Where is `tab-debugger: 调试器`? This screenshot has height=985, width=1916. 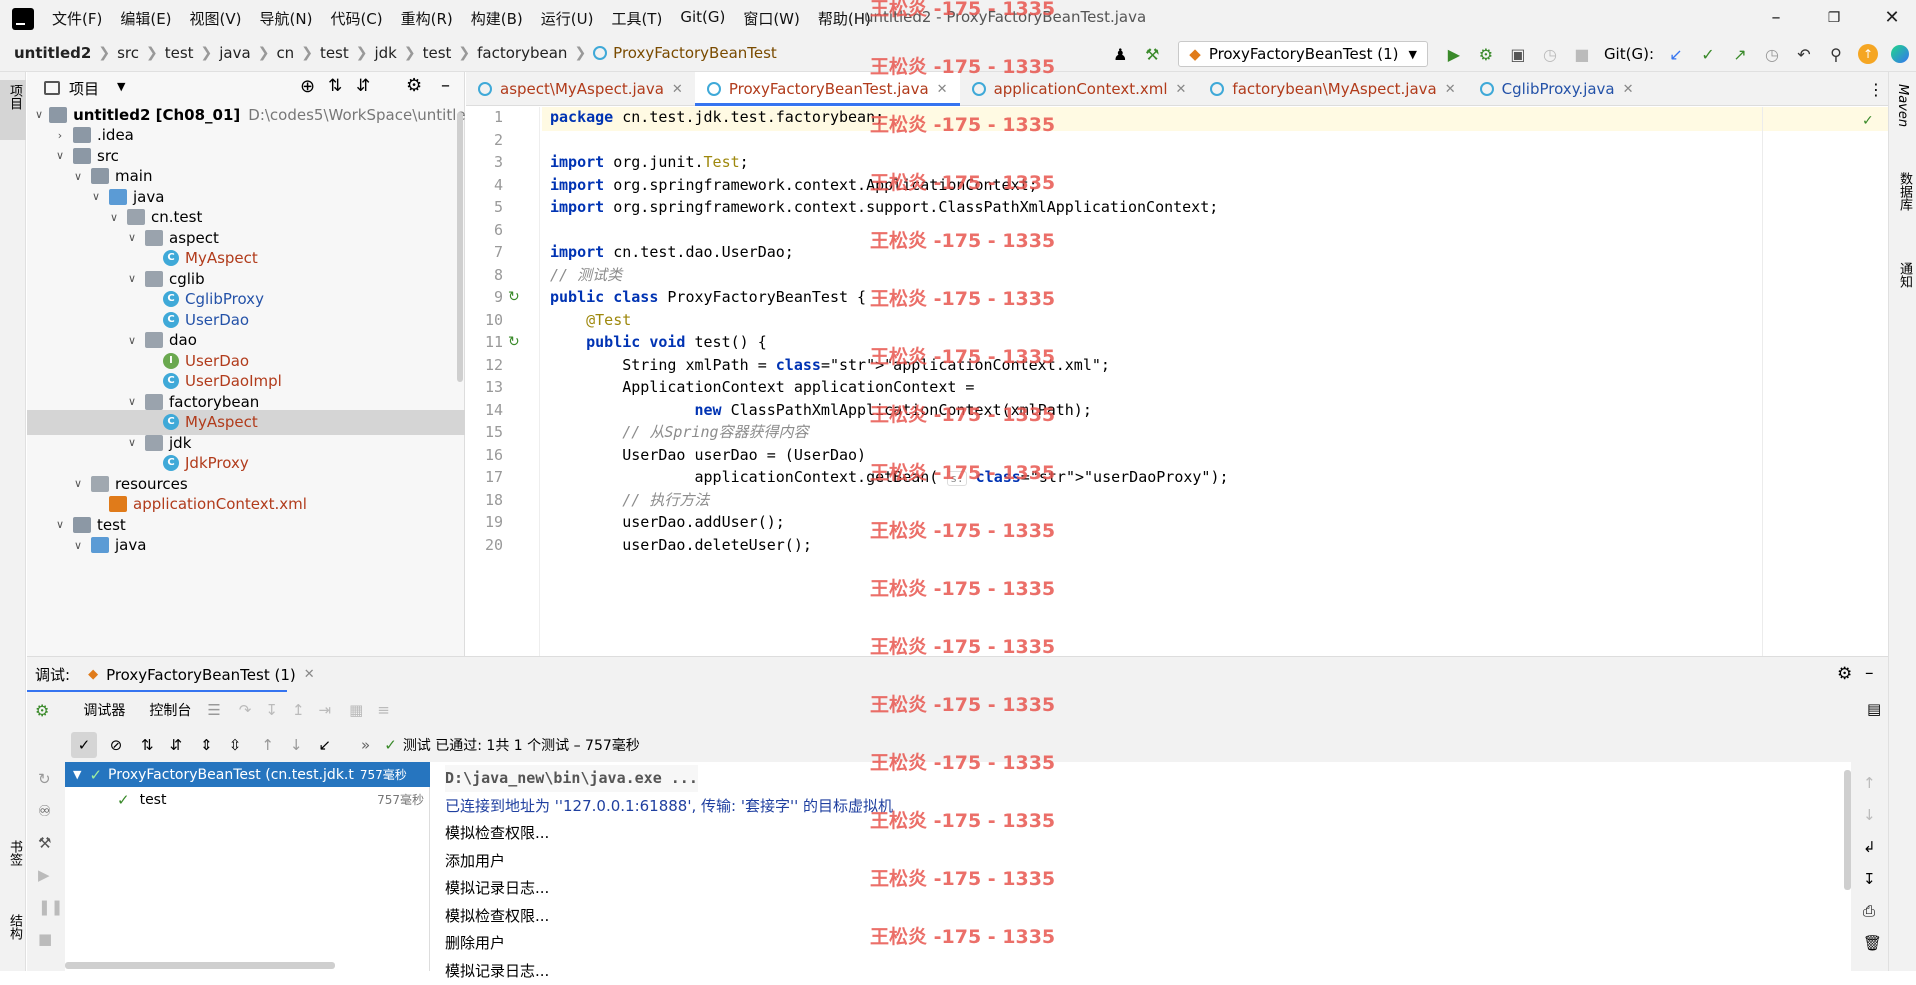
tab-debugger: 调试器 is located at coordinates (104, 710).